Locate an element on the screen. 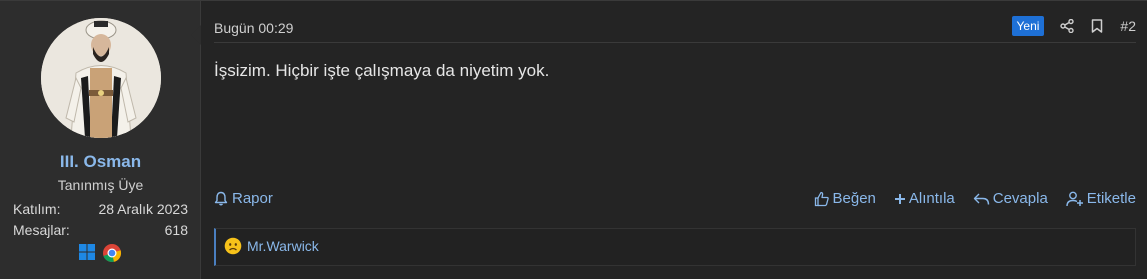 Image resolution: width=1147 pixels, height=279 pixels. portrait-avatar-icon is located at coordinates (101, 78).